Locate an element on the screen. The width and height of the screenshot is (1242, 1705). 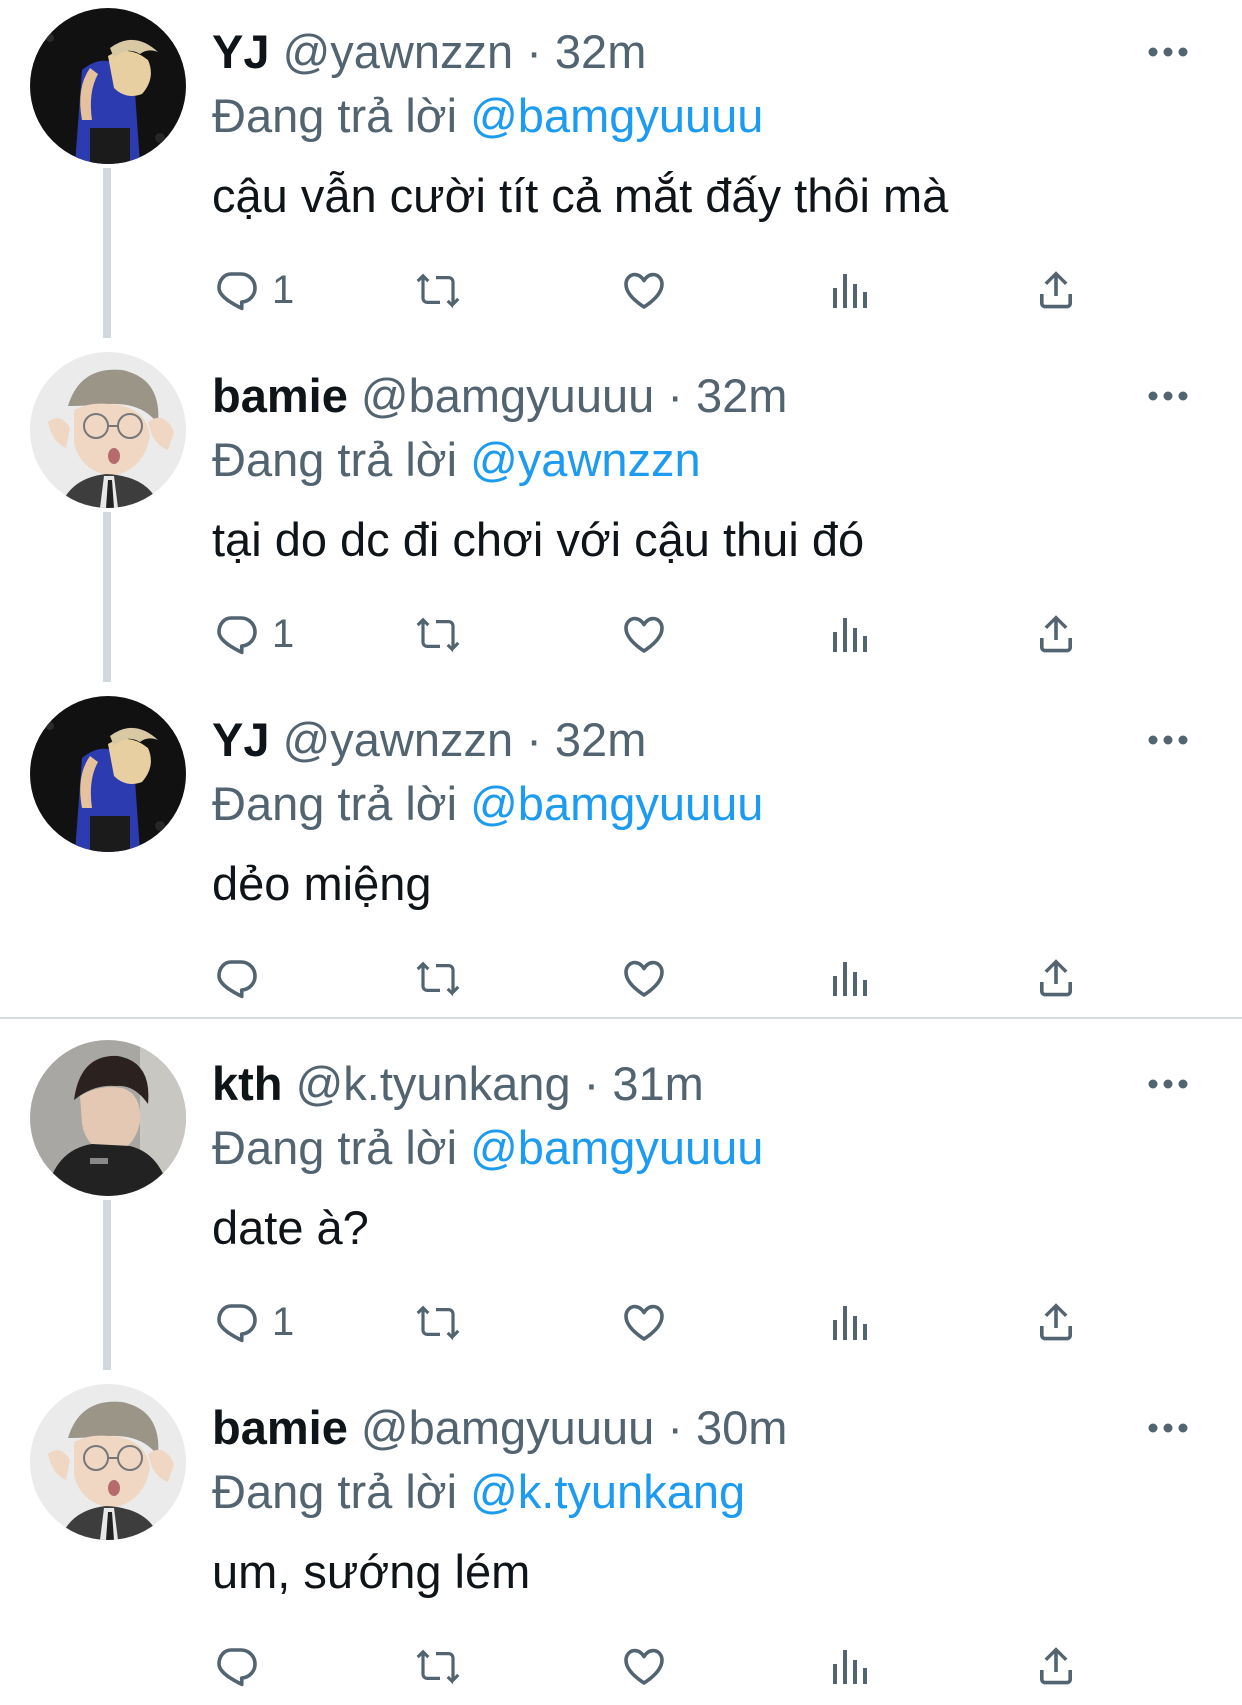
mention-link: @yawnzzn is located at coordinates (585, 459).